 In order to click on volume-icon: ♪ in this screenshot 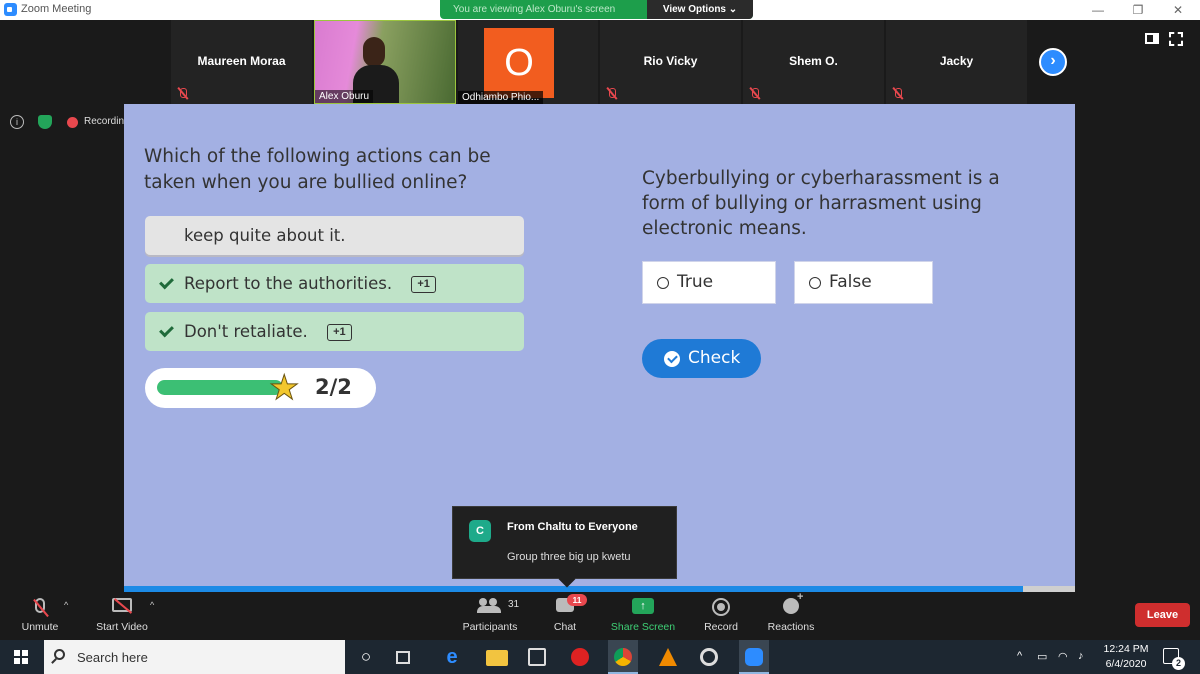, I will do `click(1081, 656)`.